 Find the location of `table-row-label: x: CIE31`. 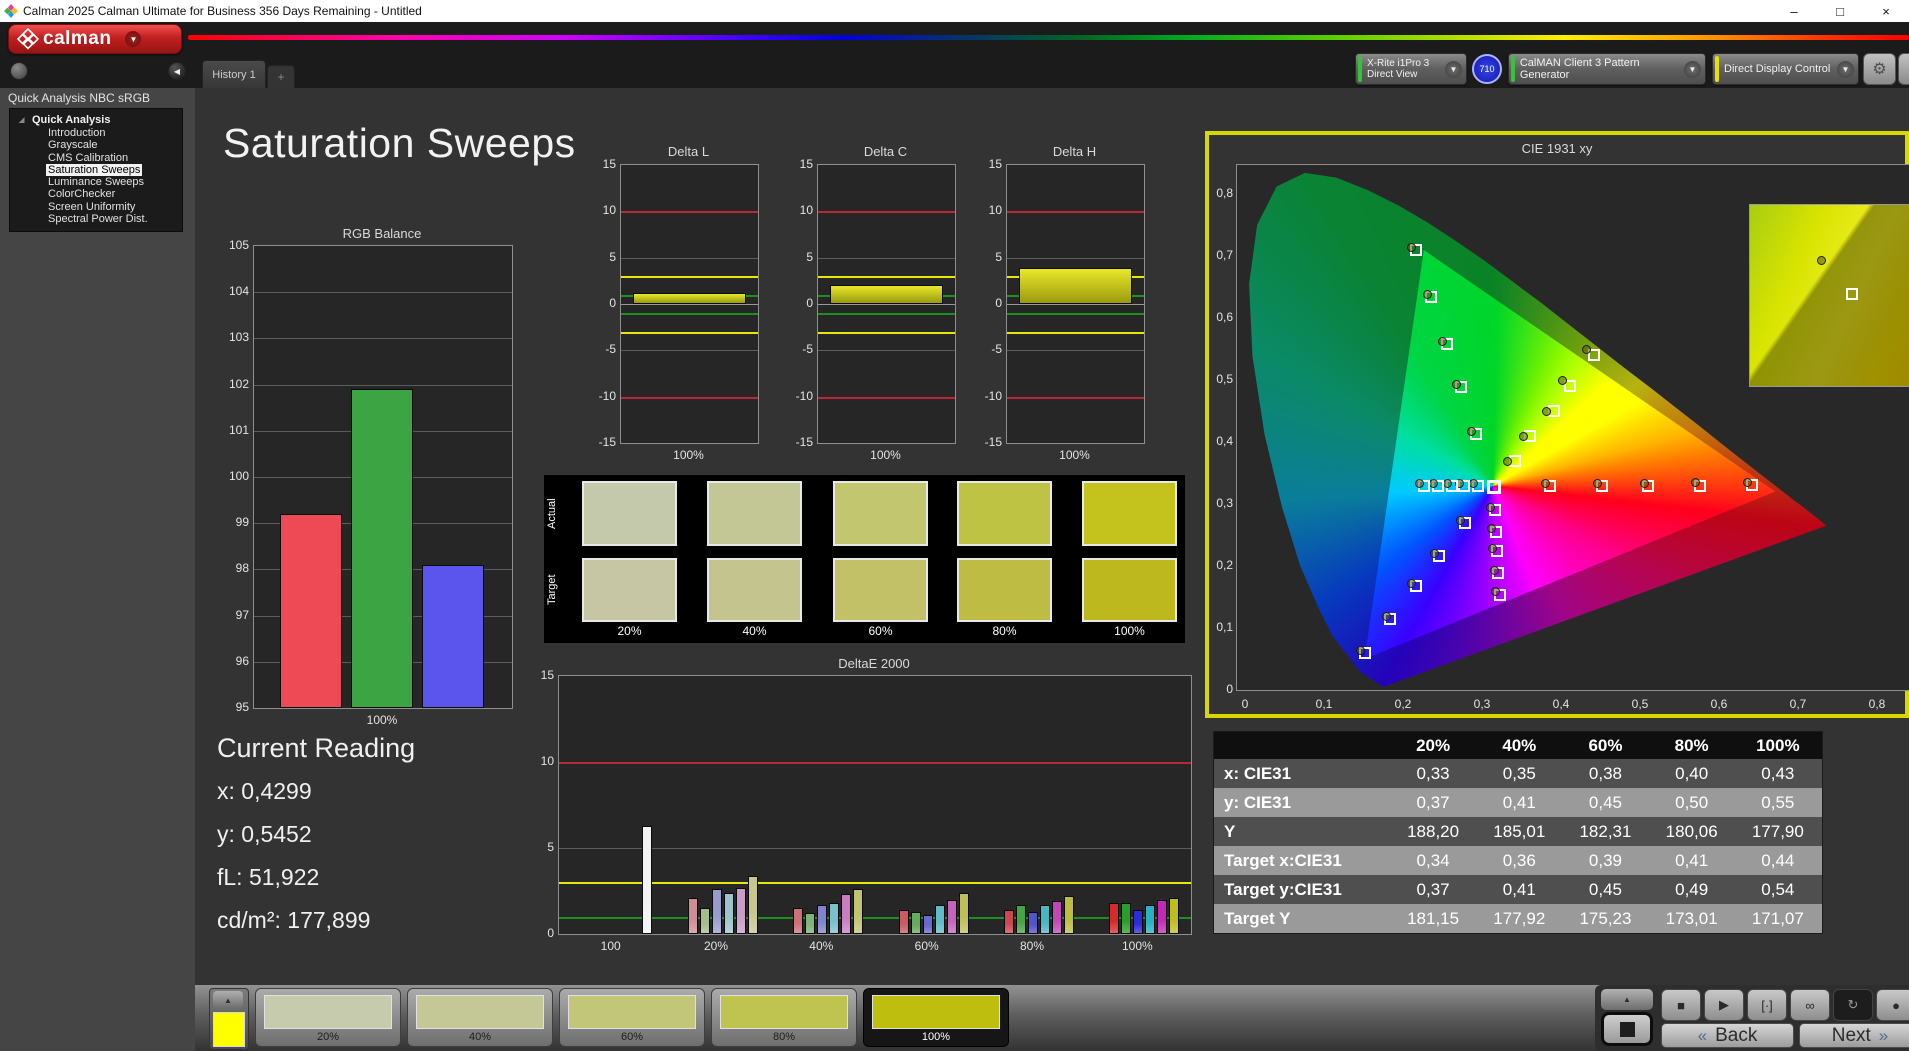

table-row-label: x: CIE31 is located at coordinates (1258, 773).